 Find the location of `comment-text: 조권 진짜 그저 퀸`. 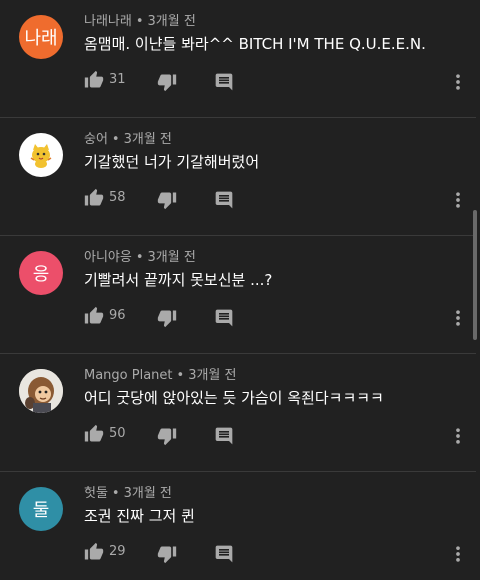

comment-text: 조권 진짜 그저 퀸 is located at coordinates (139, 516).